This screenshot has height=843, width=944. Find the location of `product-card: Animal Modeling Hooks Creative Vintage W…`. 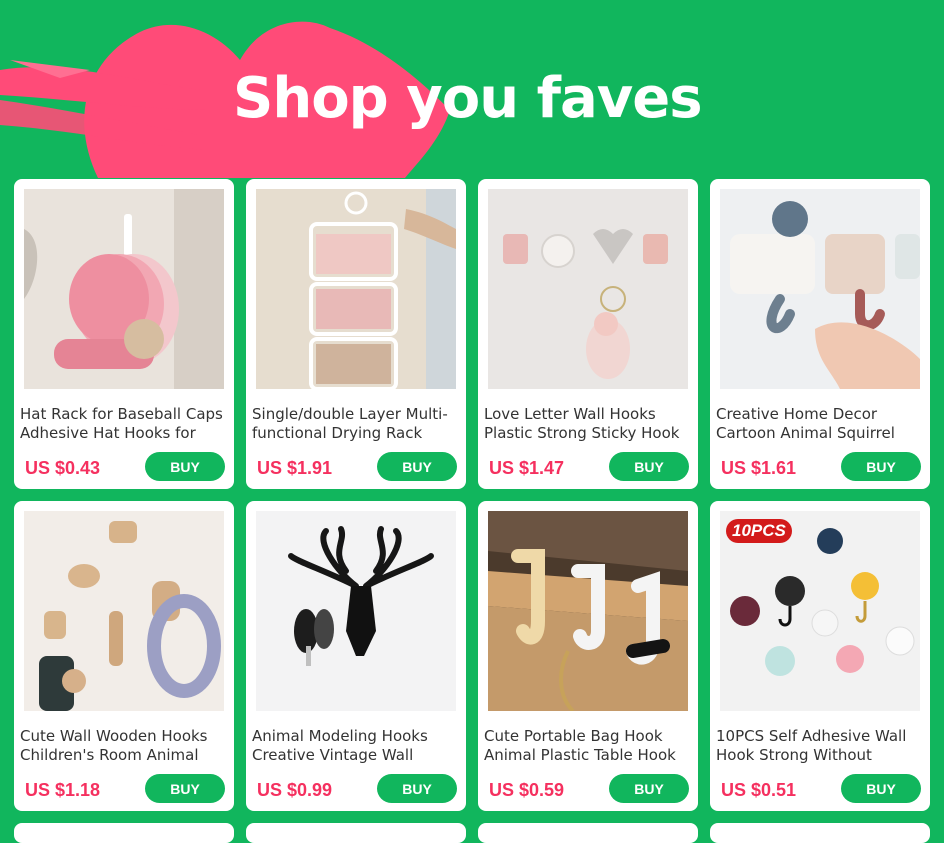

product-card: Animal Modeling Hooks Creative Vintage W… is located at coordinates (356, 656).